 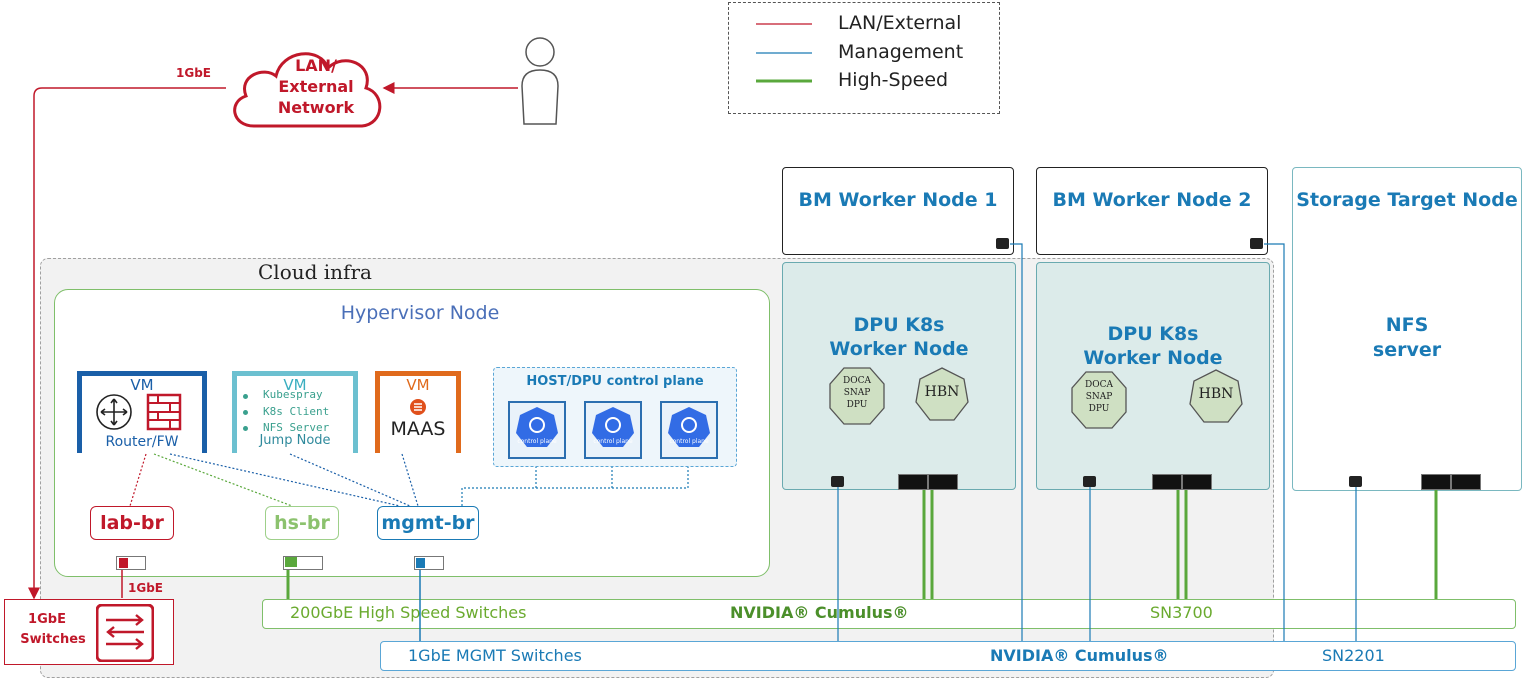 I want to click on hs-br-bridge: hs-br, so click(x=302, y=523).